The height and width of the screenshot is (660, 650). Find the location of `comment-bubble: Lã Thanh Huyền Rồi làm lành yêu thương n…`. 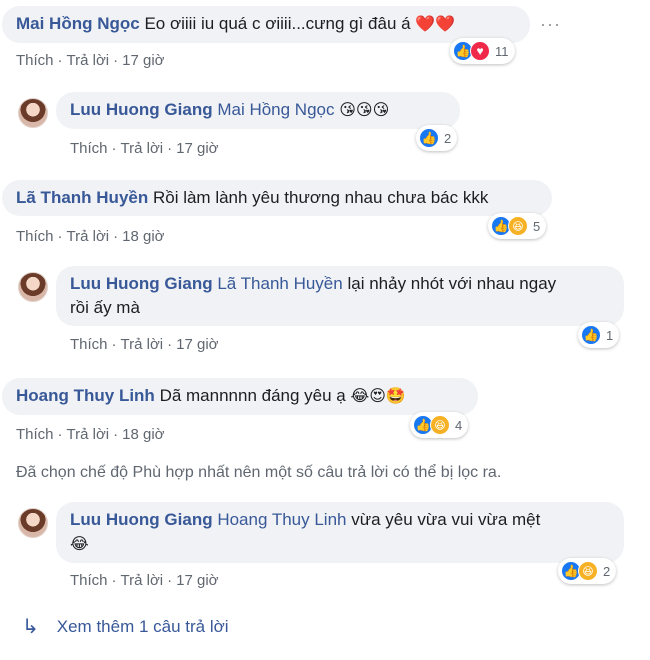

comment-bubble: Lã Thanh Huyền Rồi làm lành yêu thương n… is located at coordinates (277, 198).